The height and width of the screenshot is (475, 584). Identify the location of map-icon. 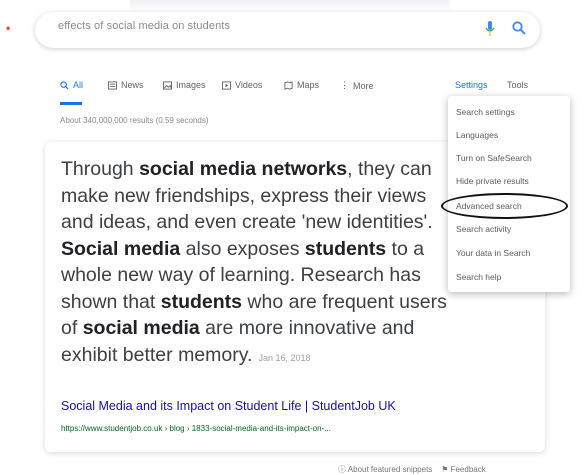
(288, 85).